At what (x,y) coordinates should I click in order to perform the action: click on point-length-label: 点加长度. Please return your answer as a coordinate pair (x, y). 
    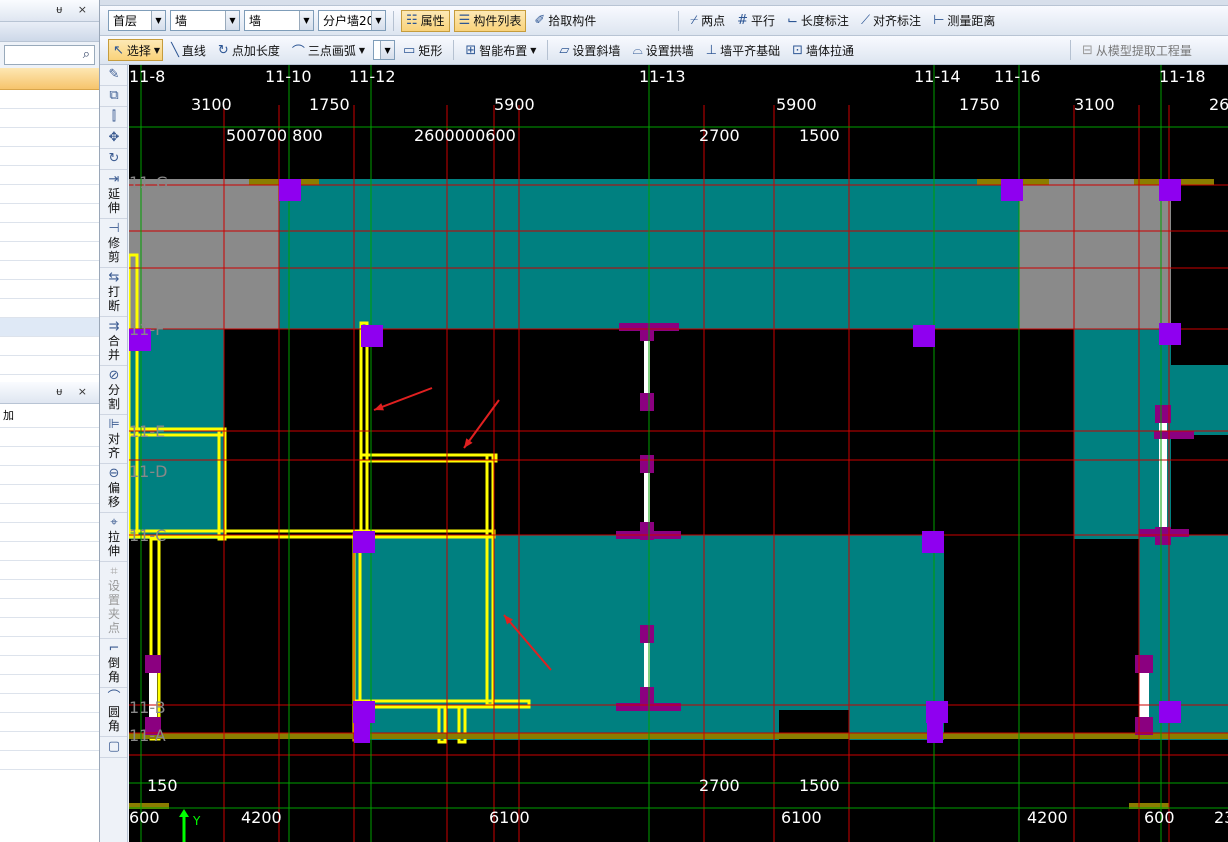
    Looking at the image, I should click on (255, 50).